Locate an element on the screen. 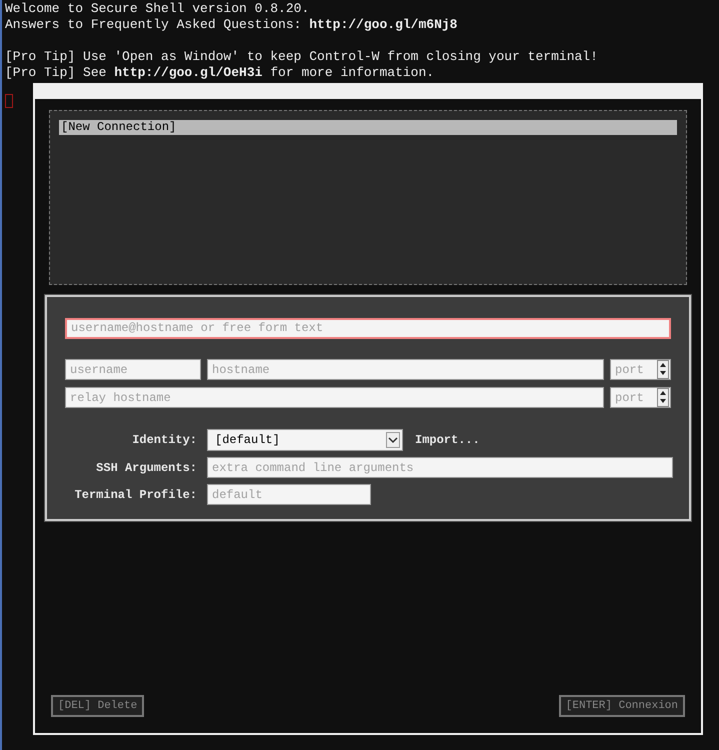  terminal-line: Welcome to Secure Shell version 0.8.20. is located at coordinates (157, 9).